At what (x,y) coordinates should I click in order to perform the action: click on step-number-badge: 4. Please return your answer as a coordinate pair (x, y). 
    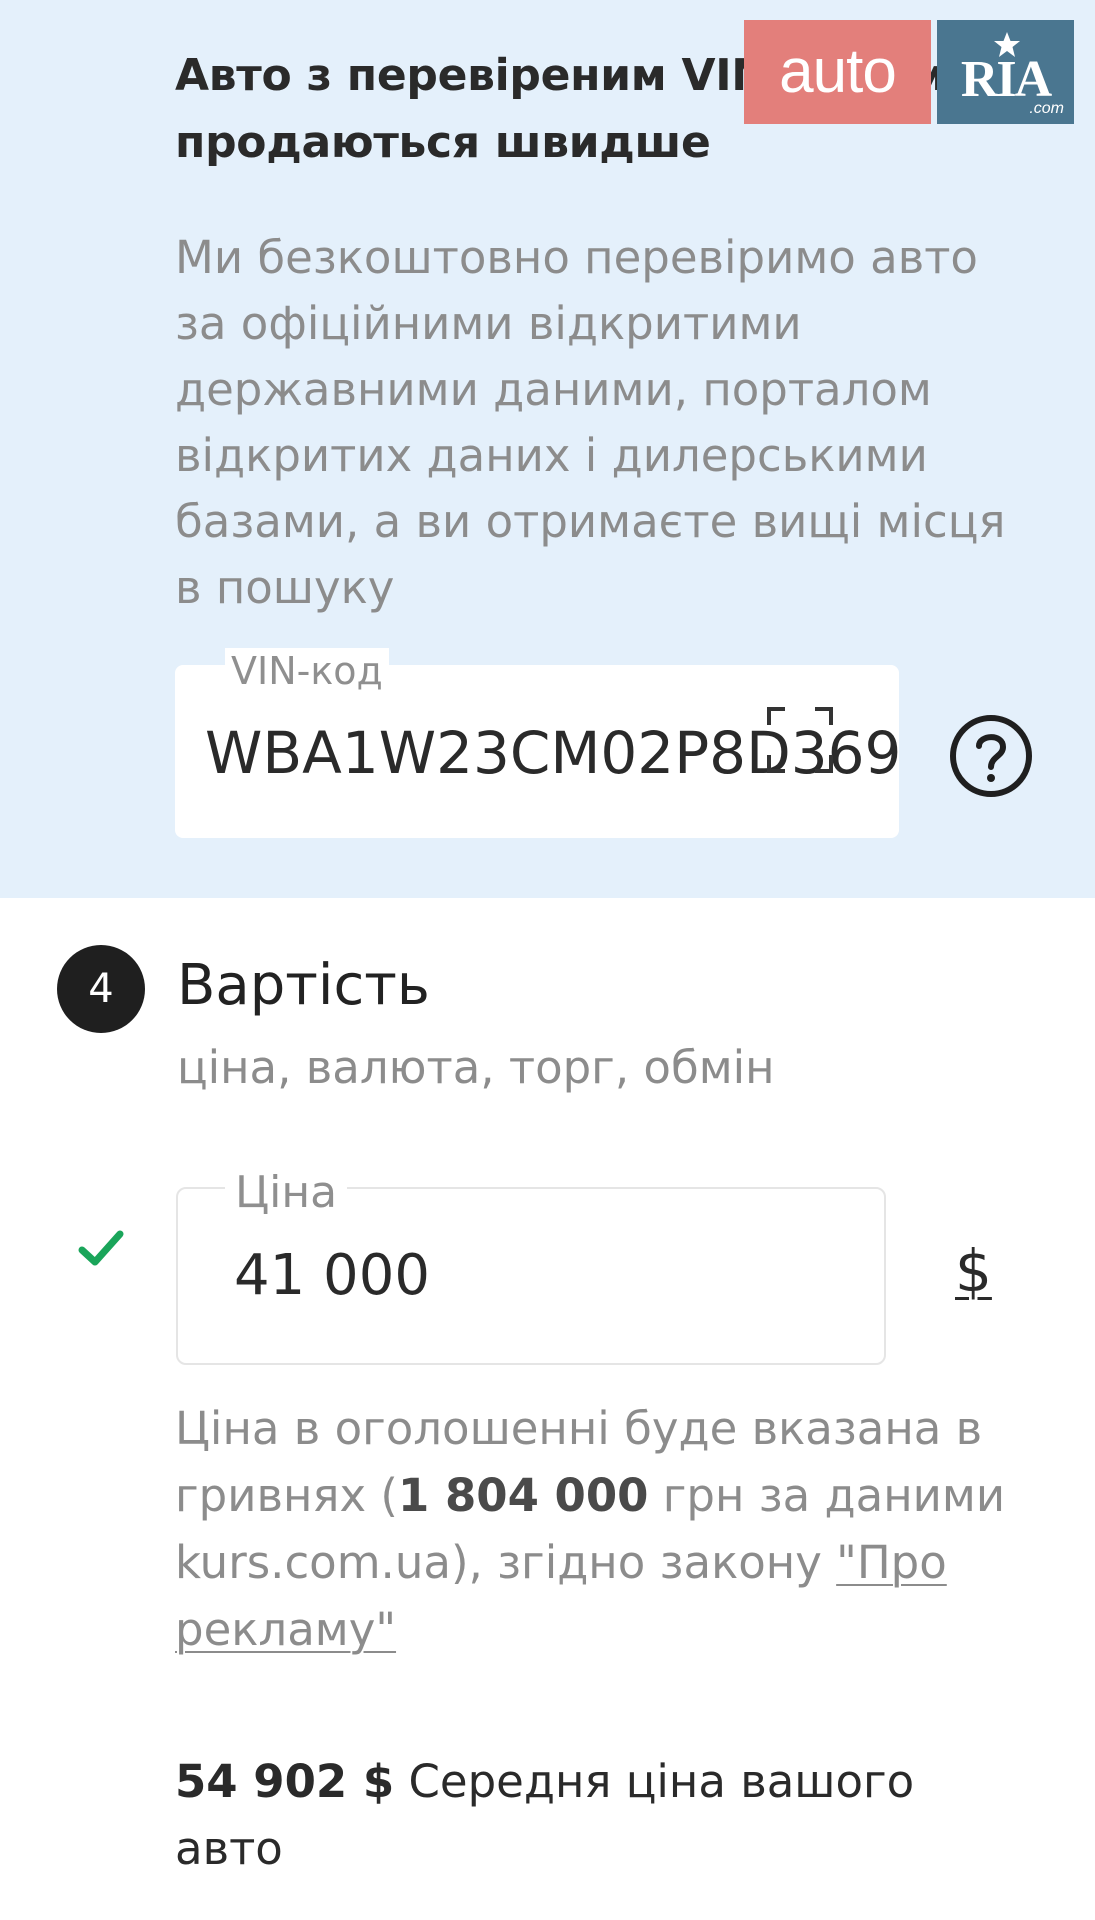
    Looking at the image, I should click on (101, 989).